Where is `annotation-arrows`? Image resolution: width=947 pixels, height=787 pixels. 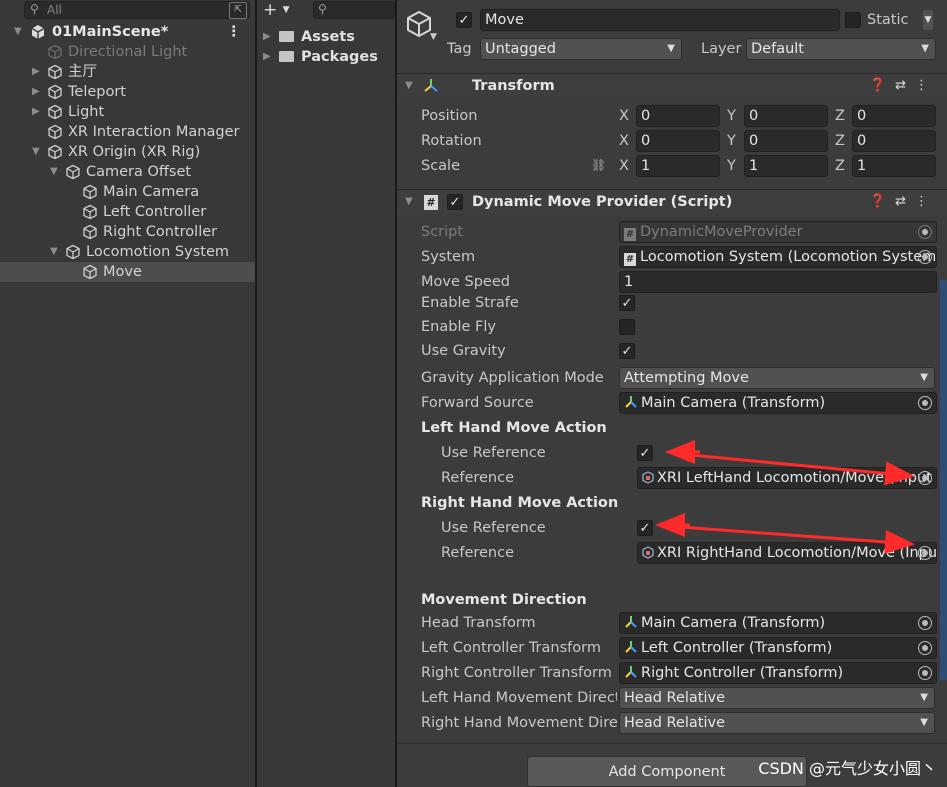 annotation-arrows is located at coordinates (785, 497).